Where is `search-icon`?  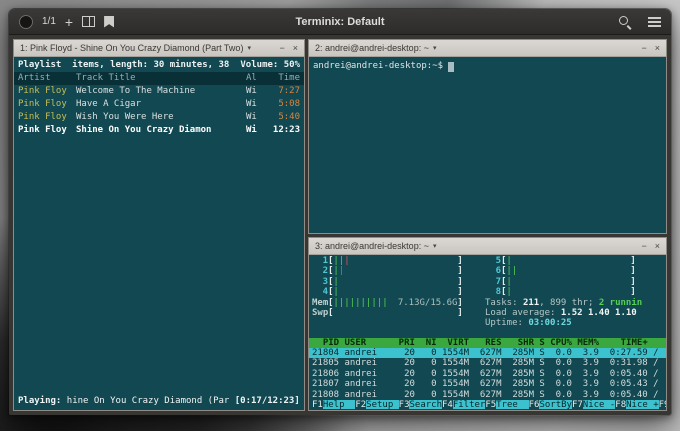
search-icon is located at coordinates (625, 22).